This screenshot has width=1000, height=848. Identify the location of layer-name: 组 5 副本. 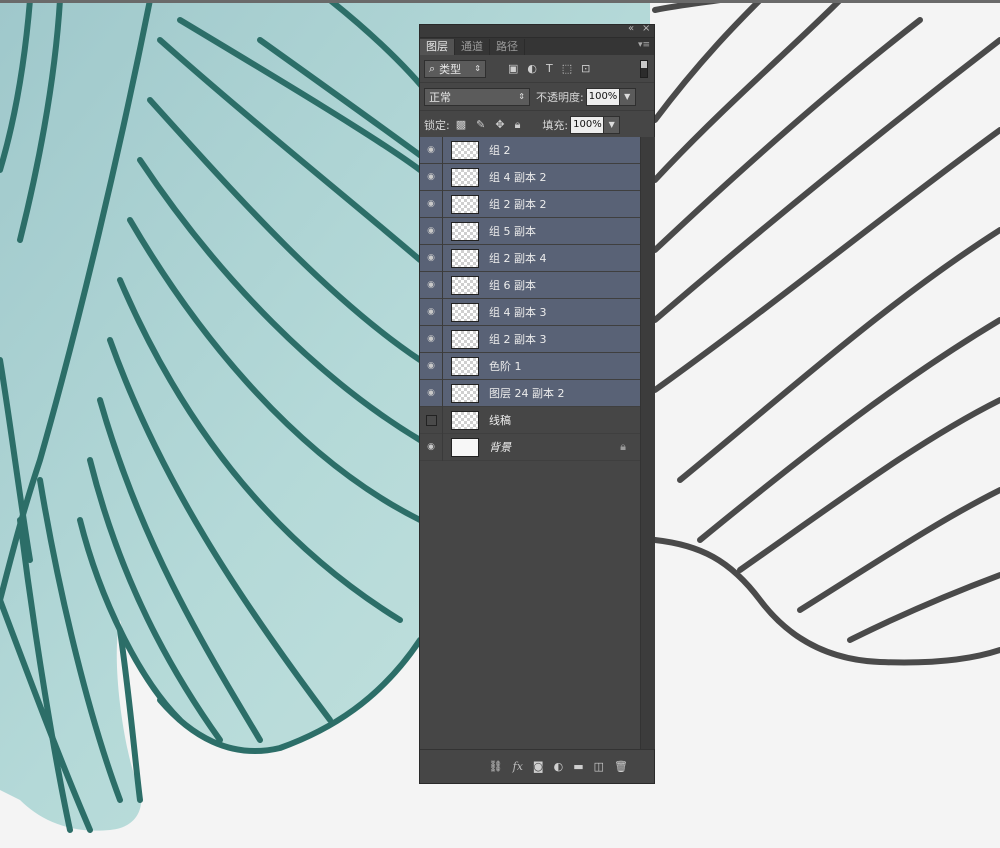
(512, 231).